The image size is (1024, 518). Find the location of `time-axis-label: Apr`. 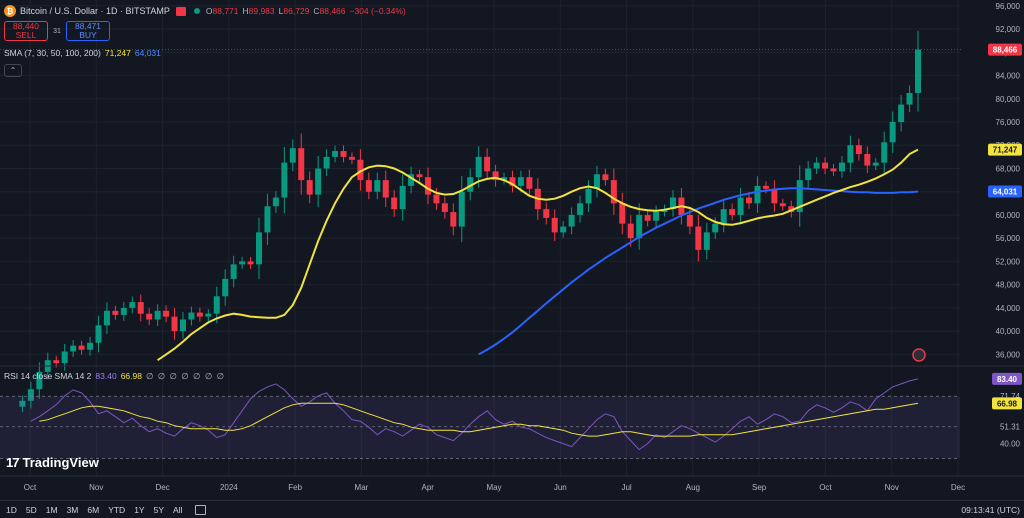

time-axis-label: Apr is located at coordinates (427, 487).